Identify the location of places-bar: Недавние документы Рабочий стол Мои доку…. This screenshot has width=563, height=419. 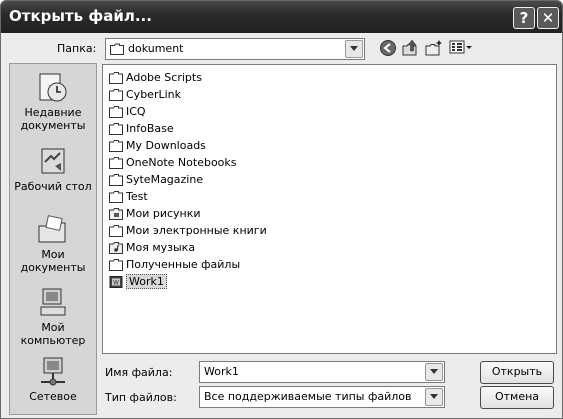
(53, 239).